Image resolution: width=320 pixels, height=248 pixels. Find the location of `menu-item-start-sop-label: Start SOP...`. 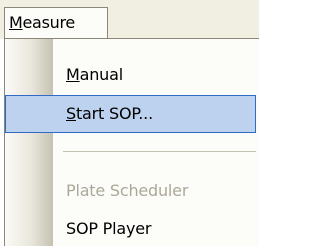

menu-item-start-sop-label: Start SOP... is located at coordinates (109, 113).